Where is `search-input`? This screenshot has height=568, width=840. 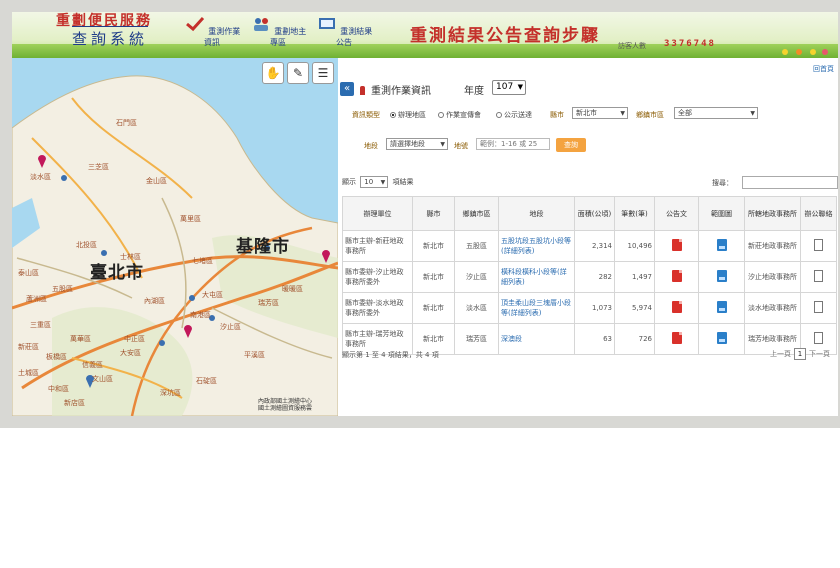 search-input is located at coordinates (790, 182).